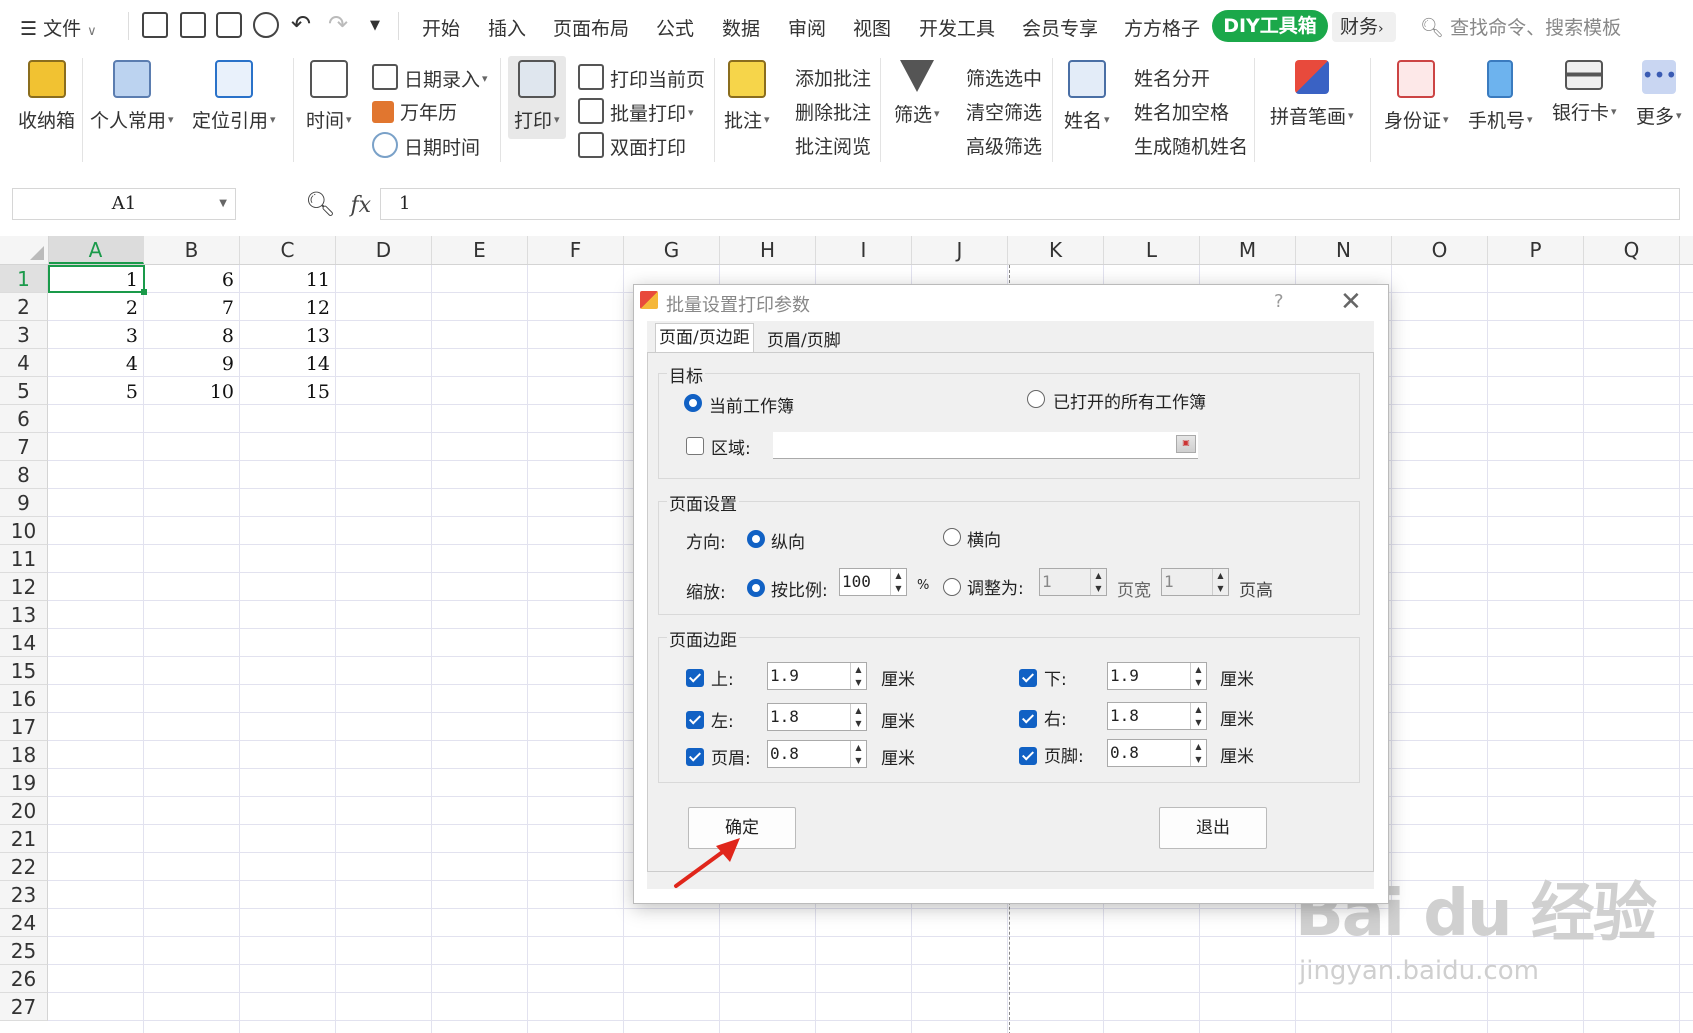 The height and width of the screenshot is (1033, 1693). Describe the element at coordinates (441, 27) in the screenshot. I see `tab-home: 开始` at that location.